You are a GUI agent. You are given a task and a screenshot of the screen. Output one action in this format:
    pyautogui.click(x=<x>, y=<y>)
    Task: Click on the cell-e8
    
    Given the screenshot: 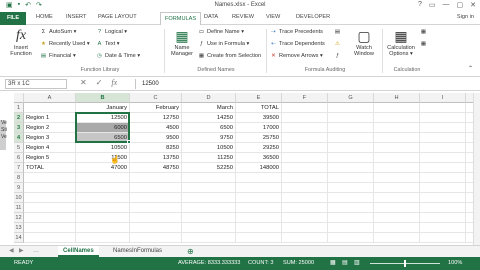 What is the action you would take?
    pyautogui.click(x=259, y=178)
    